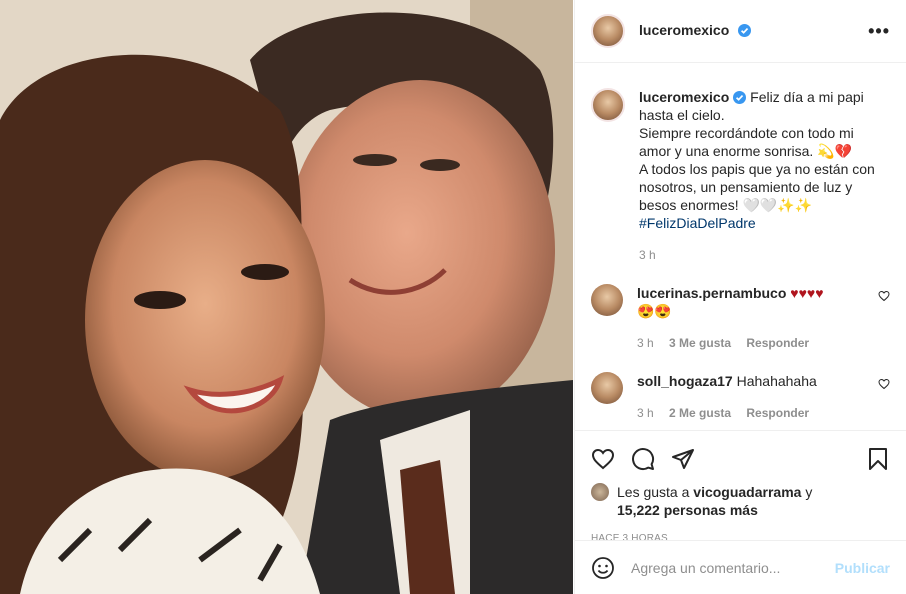 The image size is (906, 594). I want to click on add-comment-input, so click(732, 567).